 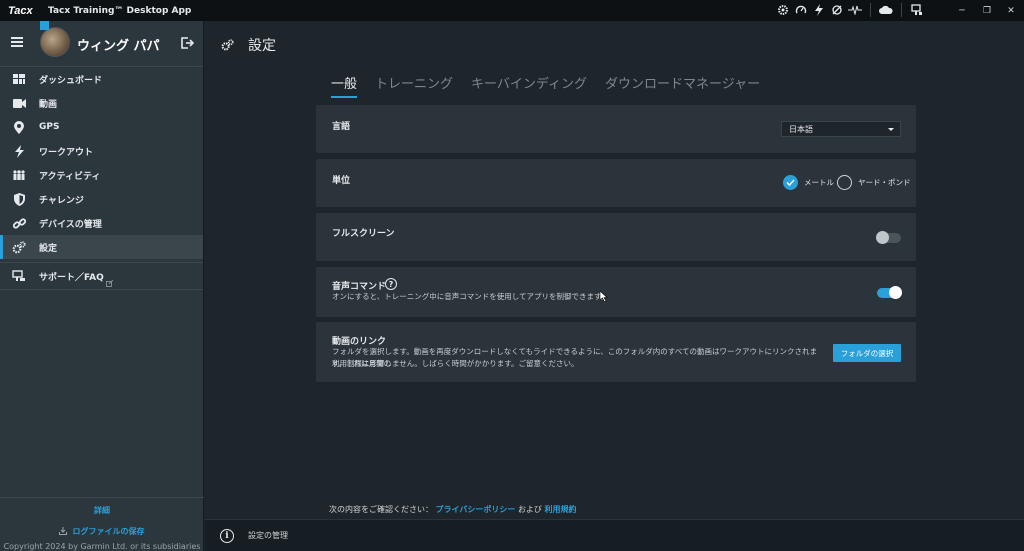 I want to click on cloud-icon, so click(x=886, y=10).